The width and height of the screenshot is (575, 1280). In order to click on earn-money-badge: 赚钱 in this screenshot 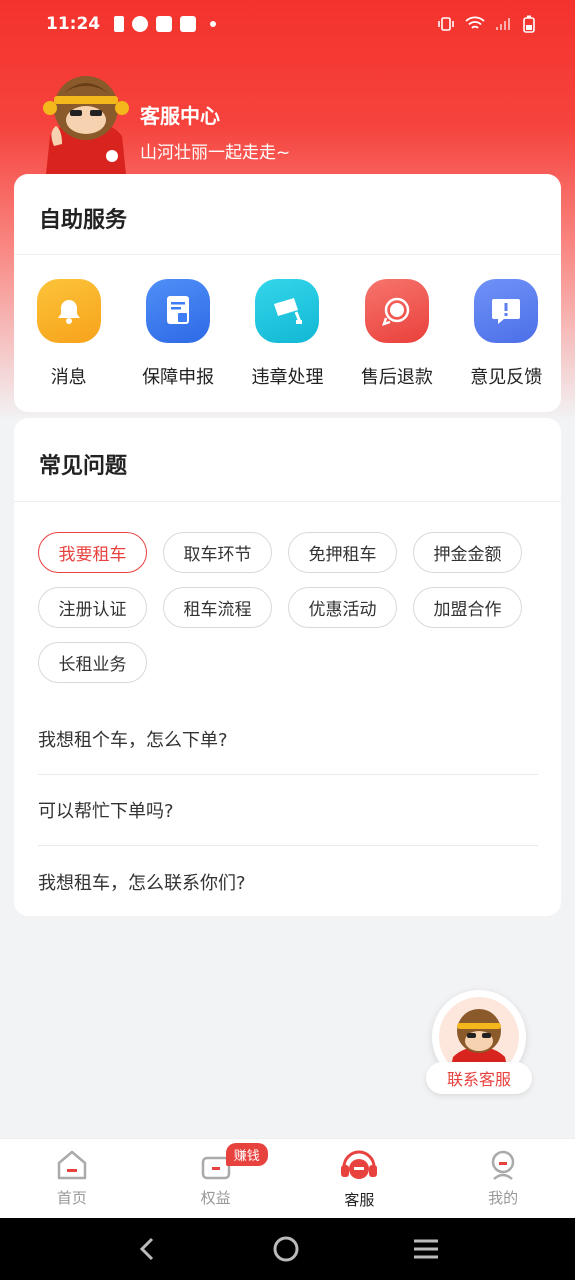, I will do `click(246, 1154)`.